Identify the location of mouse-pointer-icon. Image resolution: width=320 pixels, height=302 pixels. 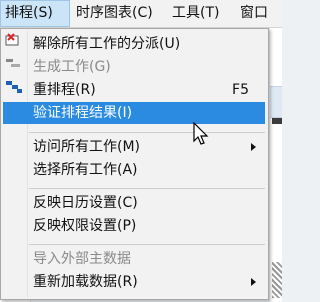
(201, 133).